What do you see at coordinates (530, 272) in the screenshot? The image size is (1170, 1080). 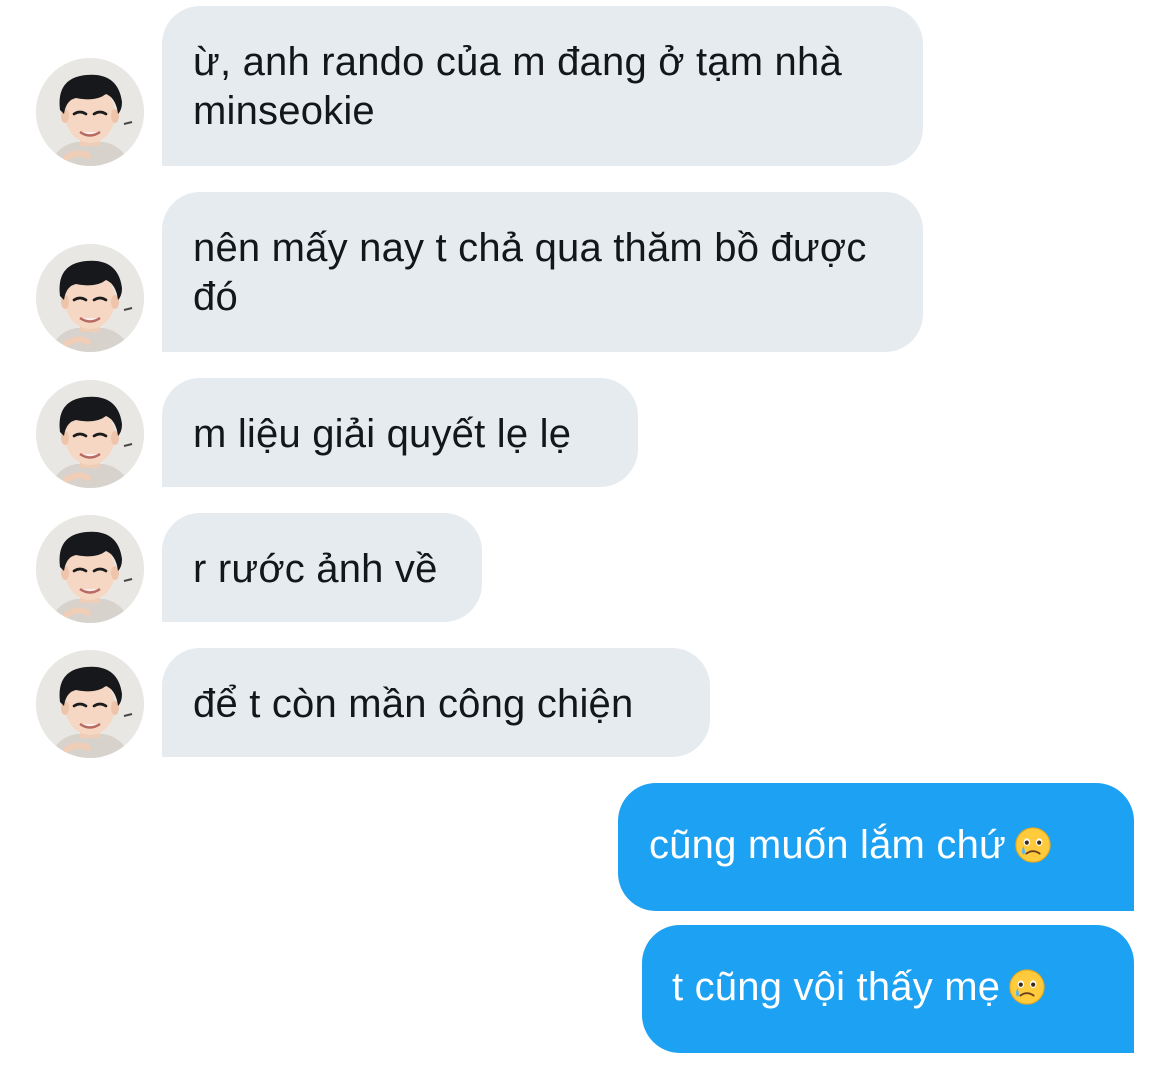 I see `message-text: nên mấy nay t chả qua thăm bồ được đó` at bounding box center [530, 272].